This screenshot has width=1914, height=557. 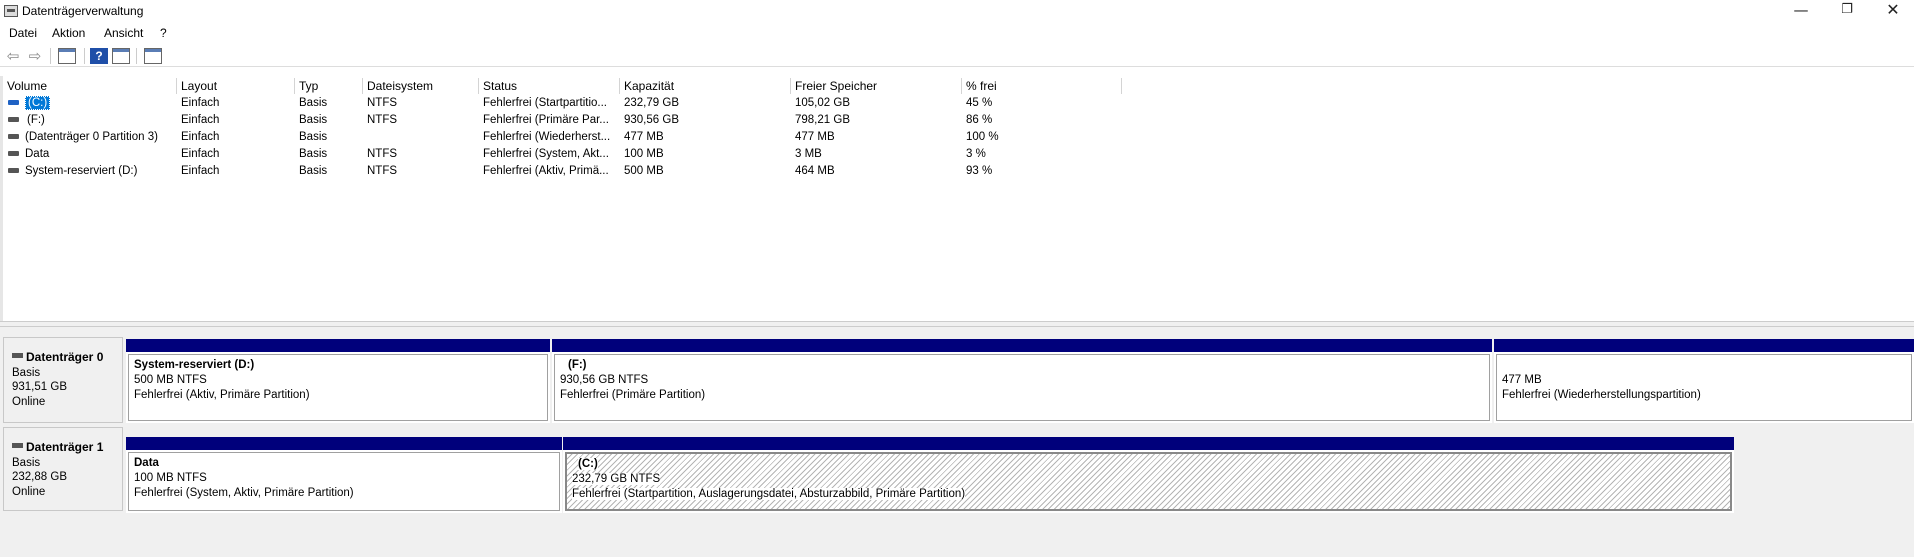 I want to click on cell-kapazitaet: 232,79 GB, so click(x=651, y=103).